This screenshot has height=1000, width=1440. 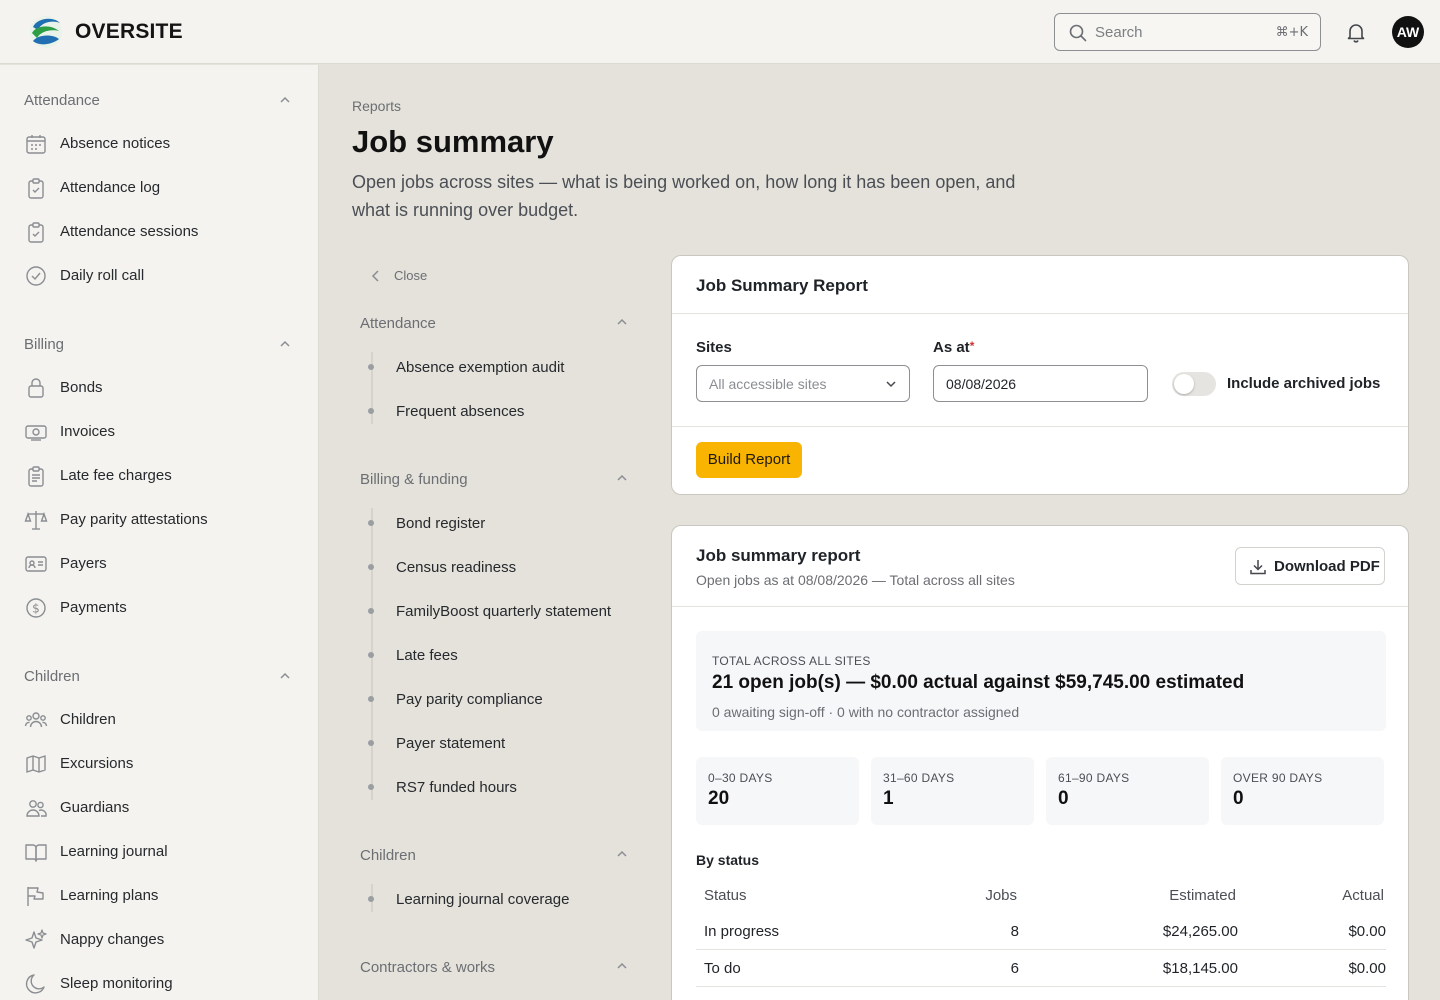 I want to click on sidebar-group-children: Children, so click(x=52, y=676).